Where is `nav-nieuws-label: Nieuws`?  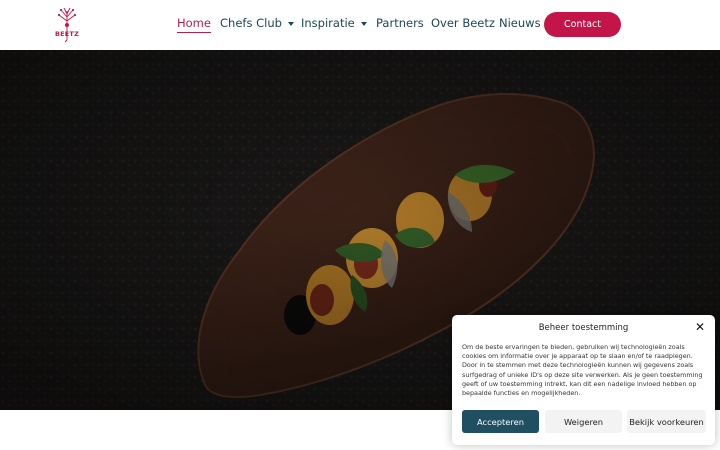 nav-nieuws-label: Nieuws is located at coordinates (520, 23).